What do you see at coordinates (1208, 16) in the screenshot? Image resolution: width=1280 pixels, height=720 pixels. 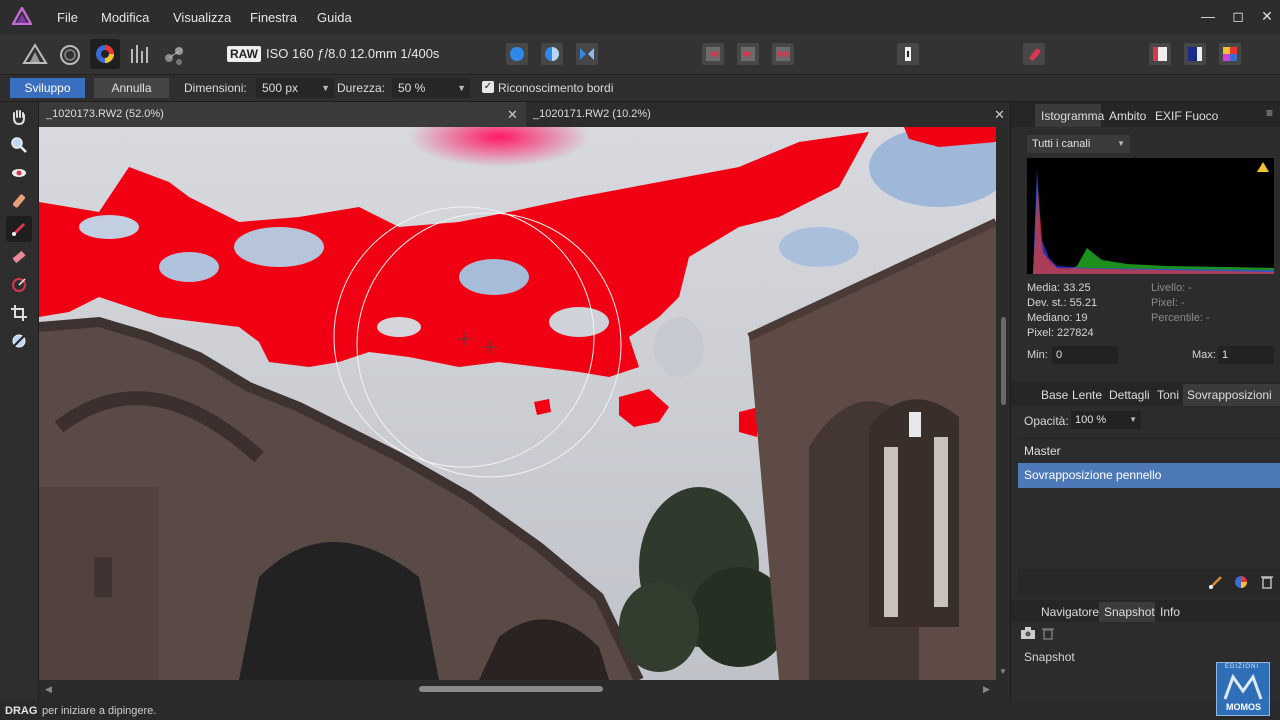 I see `minimize-icon: —` at bounding box center [1208, 16].